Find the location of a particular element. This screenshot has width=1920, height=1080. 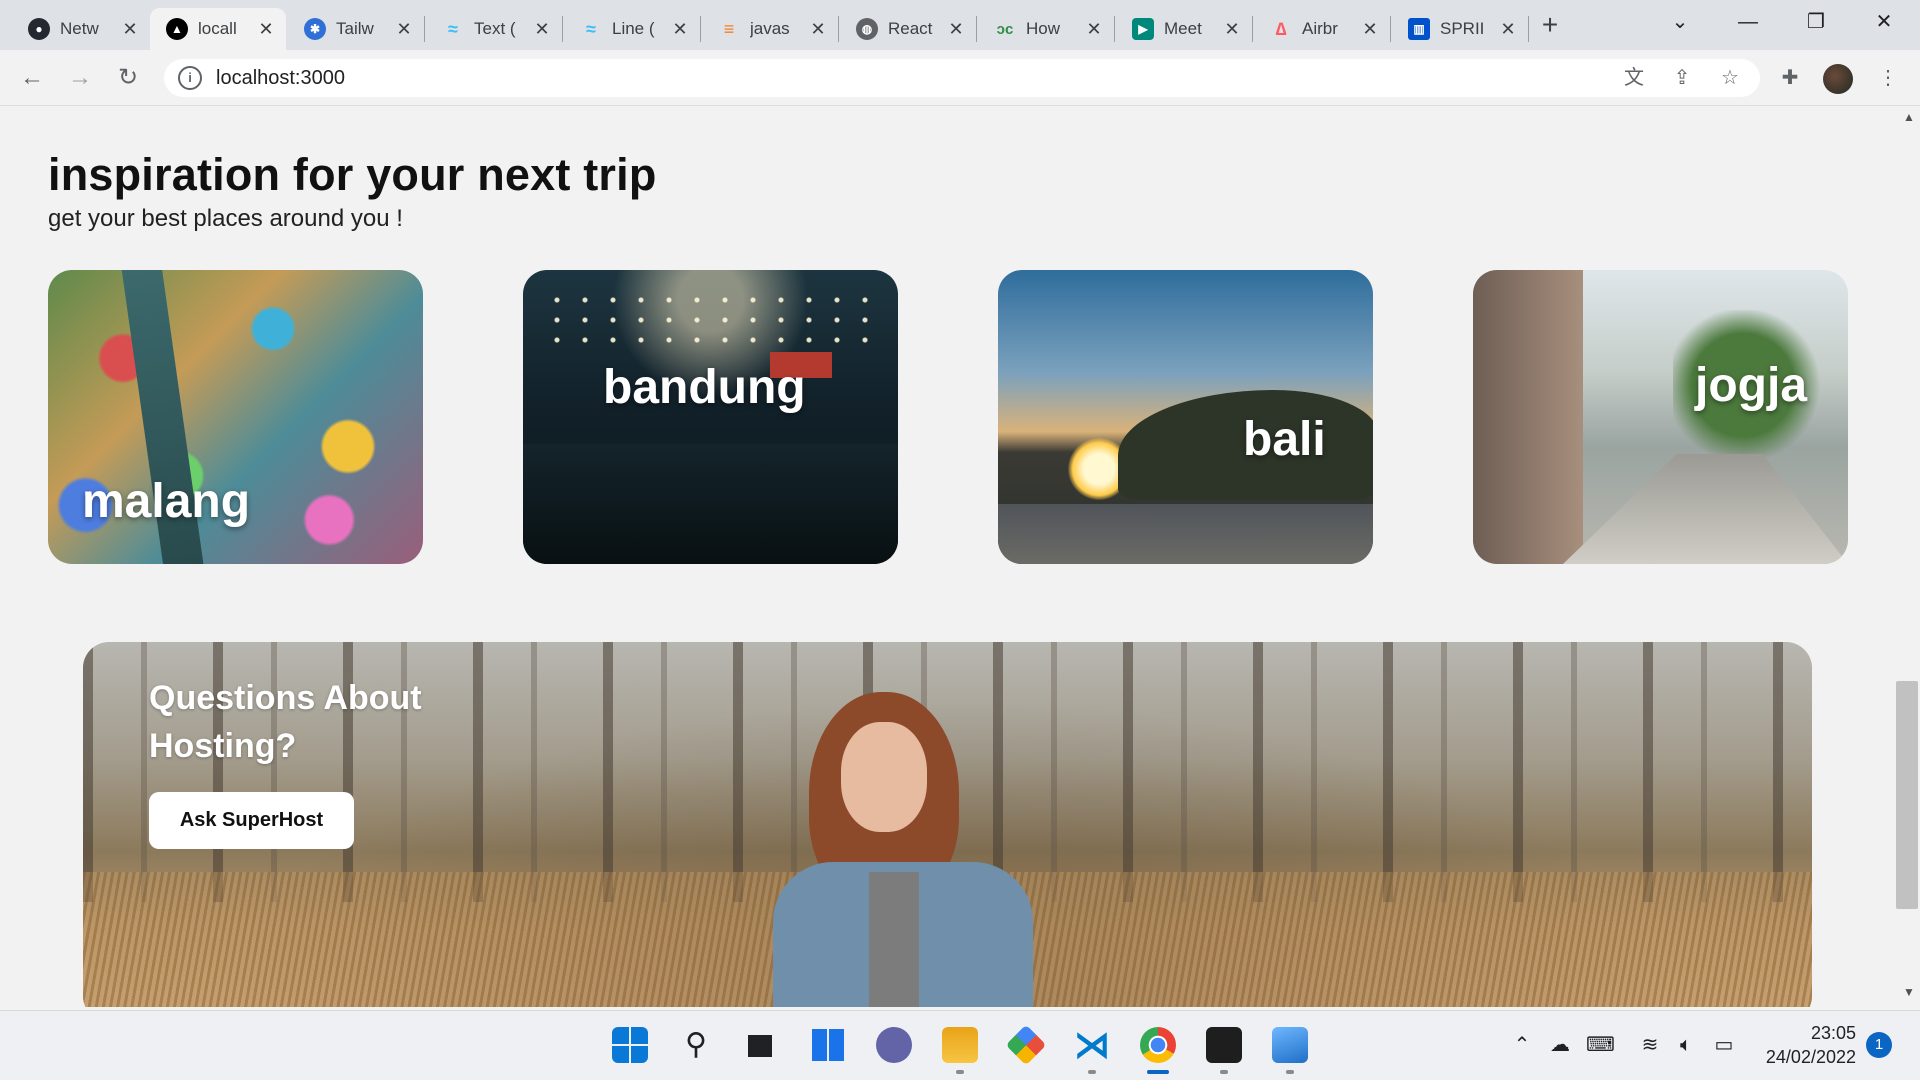

tab-title: Tailw is located at coordinates (355, 28).